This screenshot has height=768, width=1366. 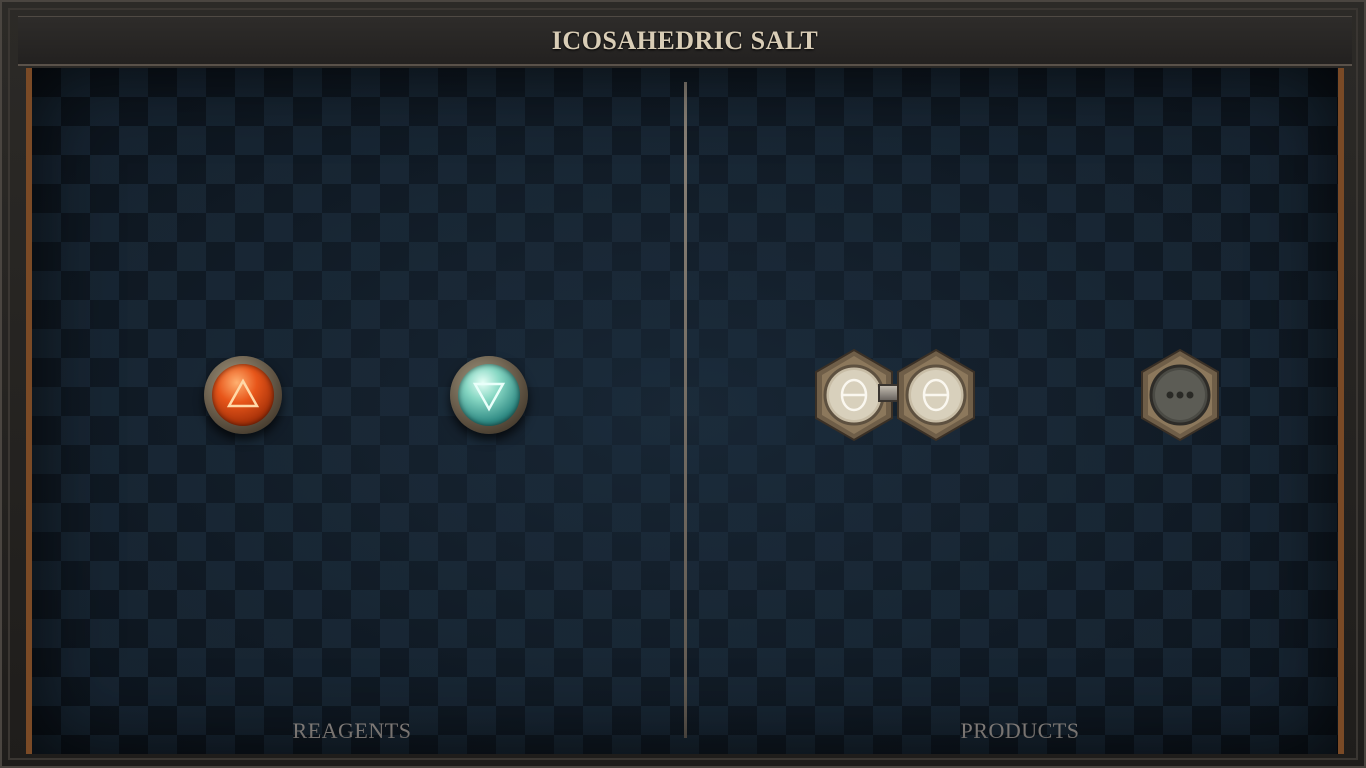 I want to click on fire-triangle-icon, so click(x=243, y=393).